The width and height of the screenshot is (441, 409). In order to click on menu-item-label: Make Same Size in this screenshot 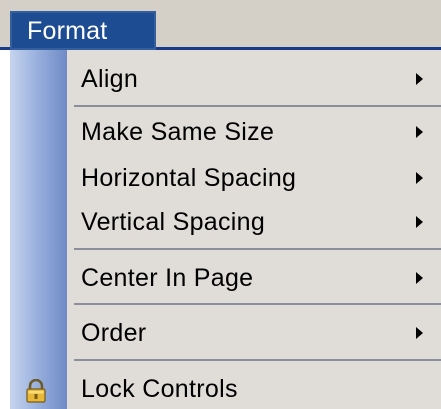, I will do `click(178, 132)`.